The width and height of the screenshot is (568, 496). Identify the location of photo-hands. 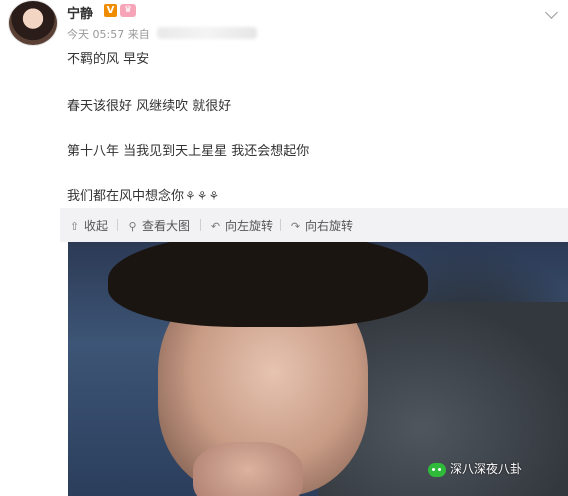
(248, 469).